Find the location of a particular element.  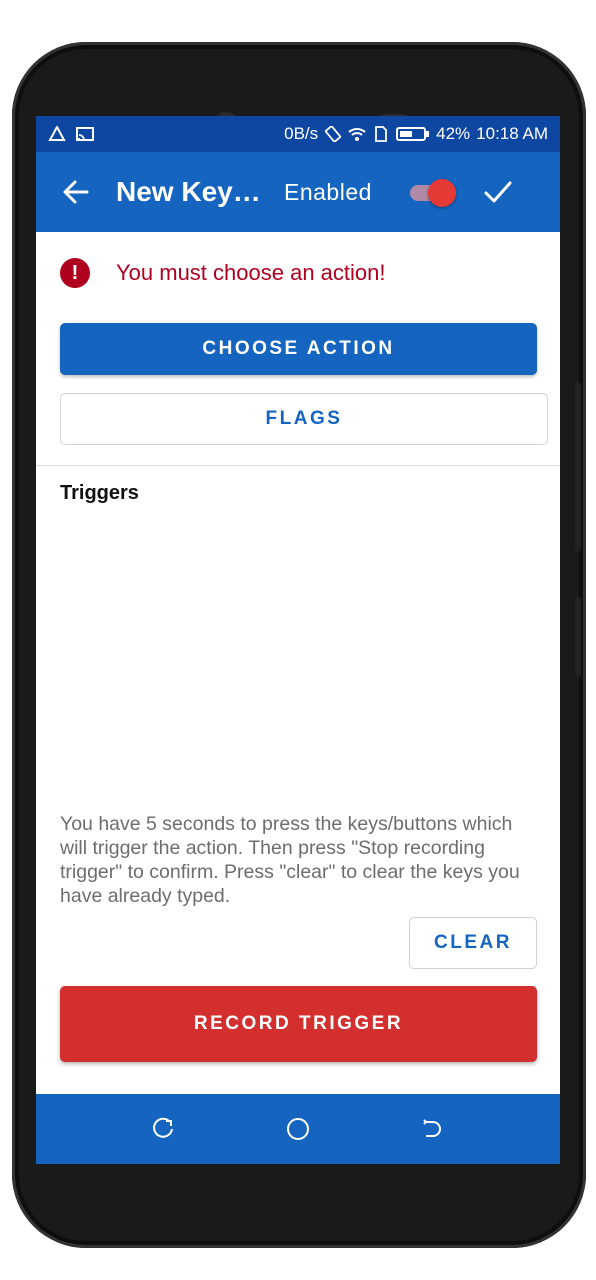

error-row: ! You must choose an action! is located at coordinates (222, 273).